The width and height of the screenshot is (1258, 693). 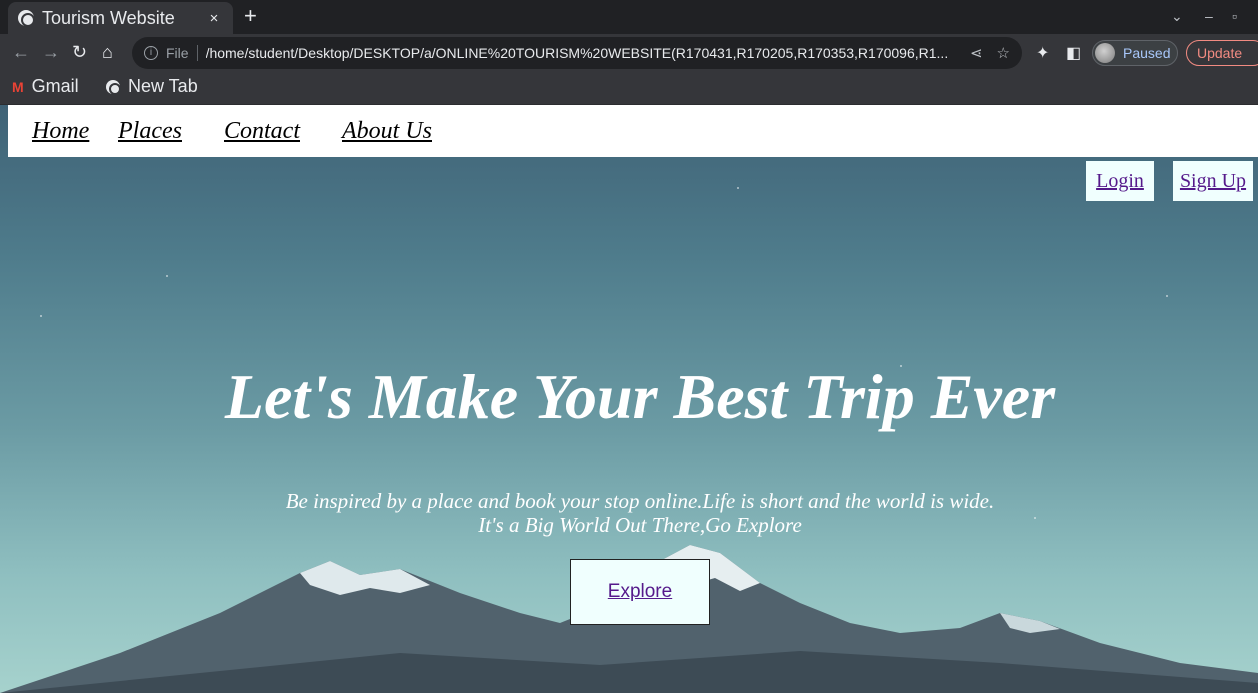 I want to click on bookmark-gmail: M Gmail, so click(x=45, y=86).